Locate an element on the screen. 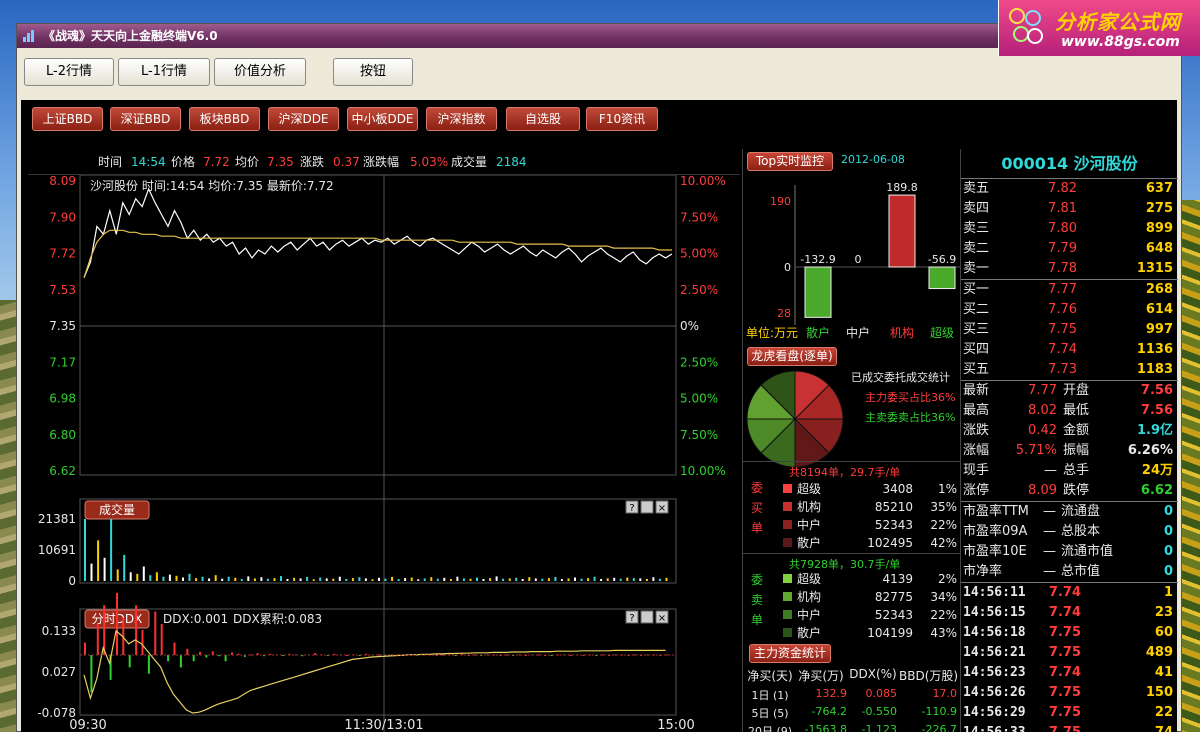  tick-row: 14:56:33 7.75 74 is located at coordinates (1069, 727).